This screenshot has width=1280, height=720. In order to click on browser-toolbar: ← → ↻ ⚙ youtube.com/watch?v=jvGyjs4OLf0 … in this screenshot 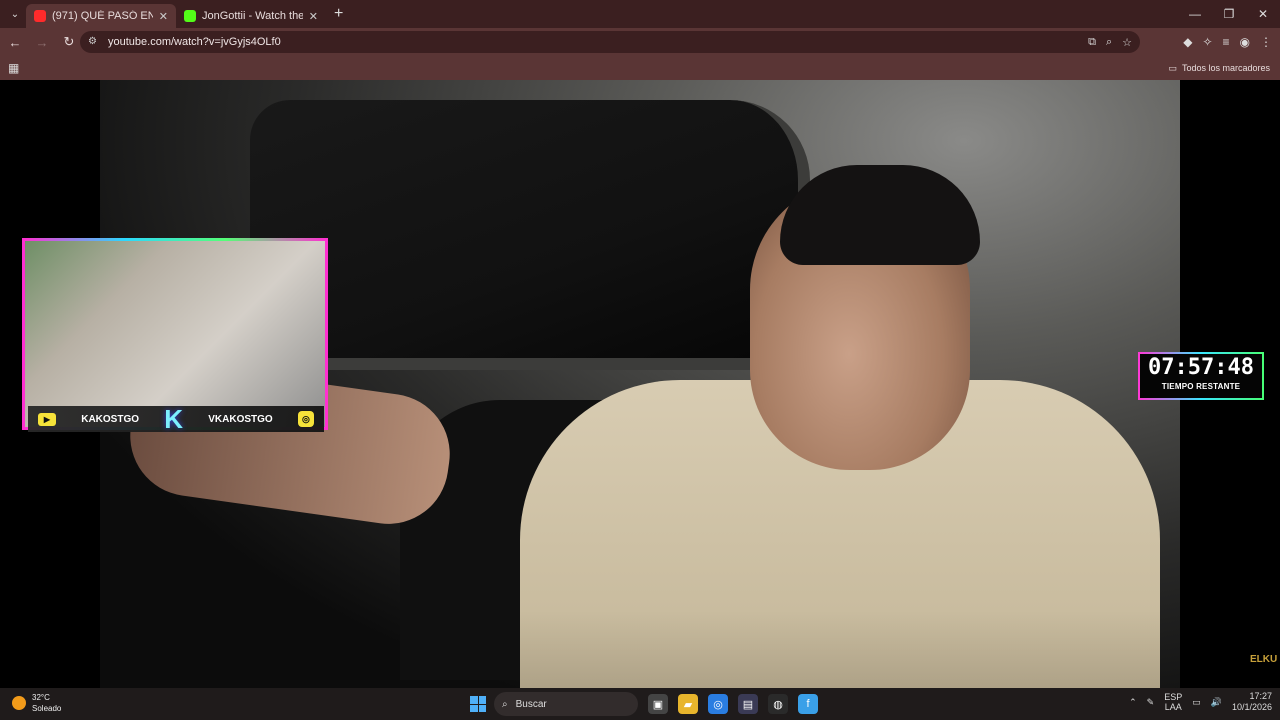, I will do `click(640, 42)`.